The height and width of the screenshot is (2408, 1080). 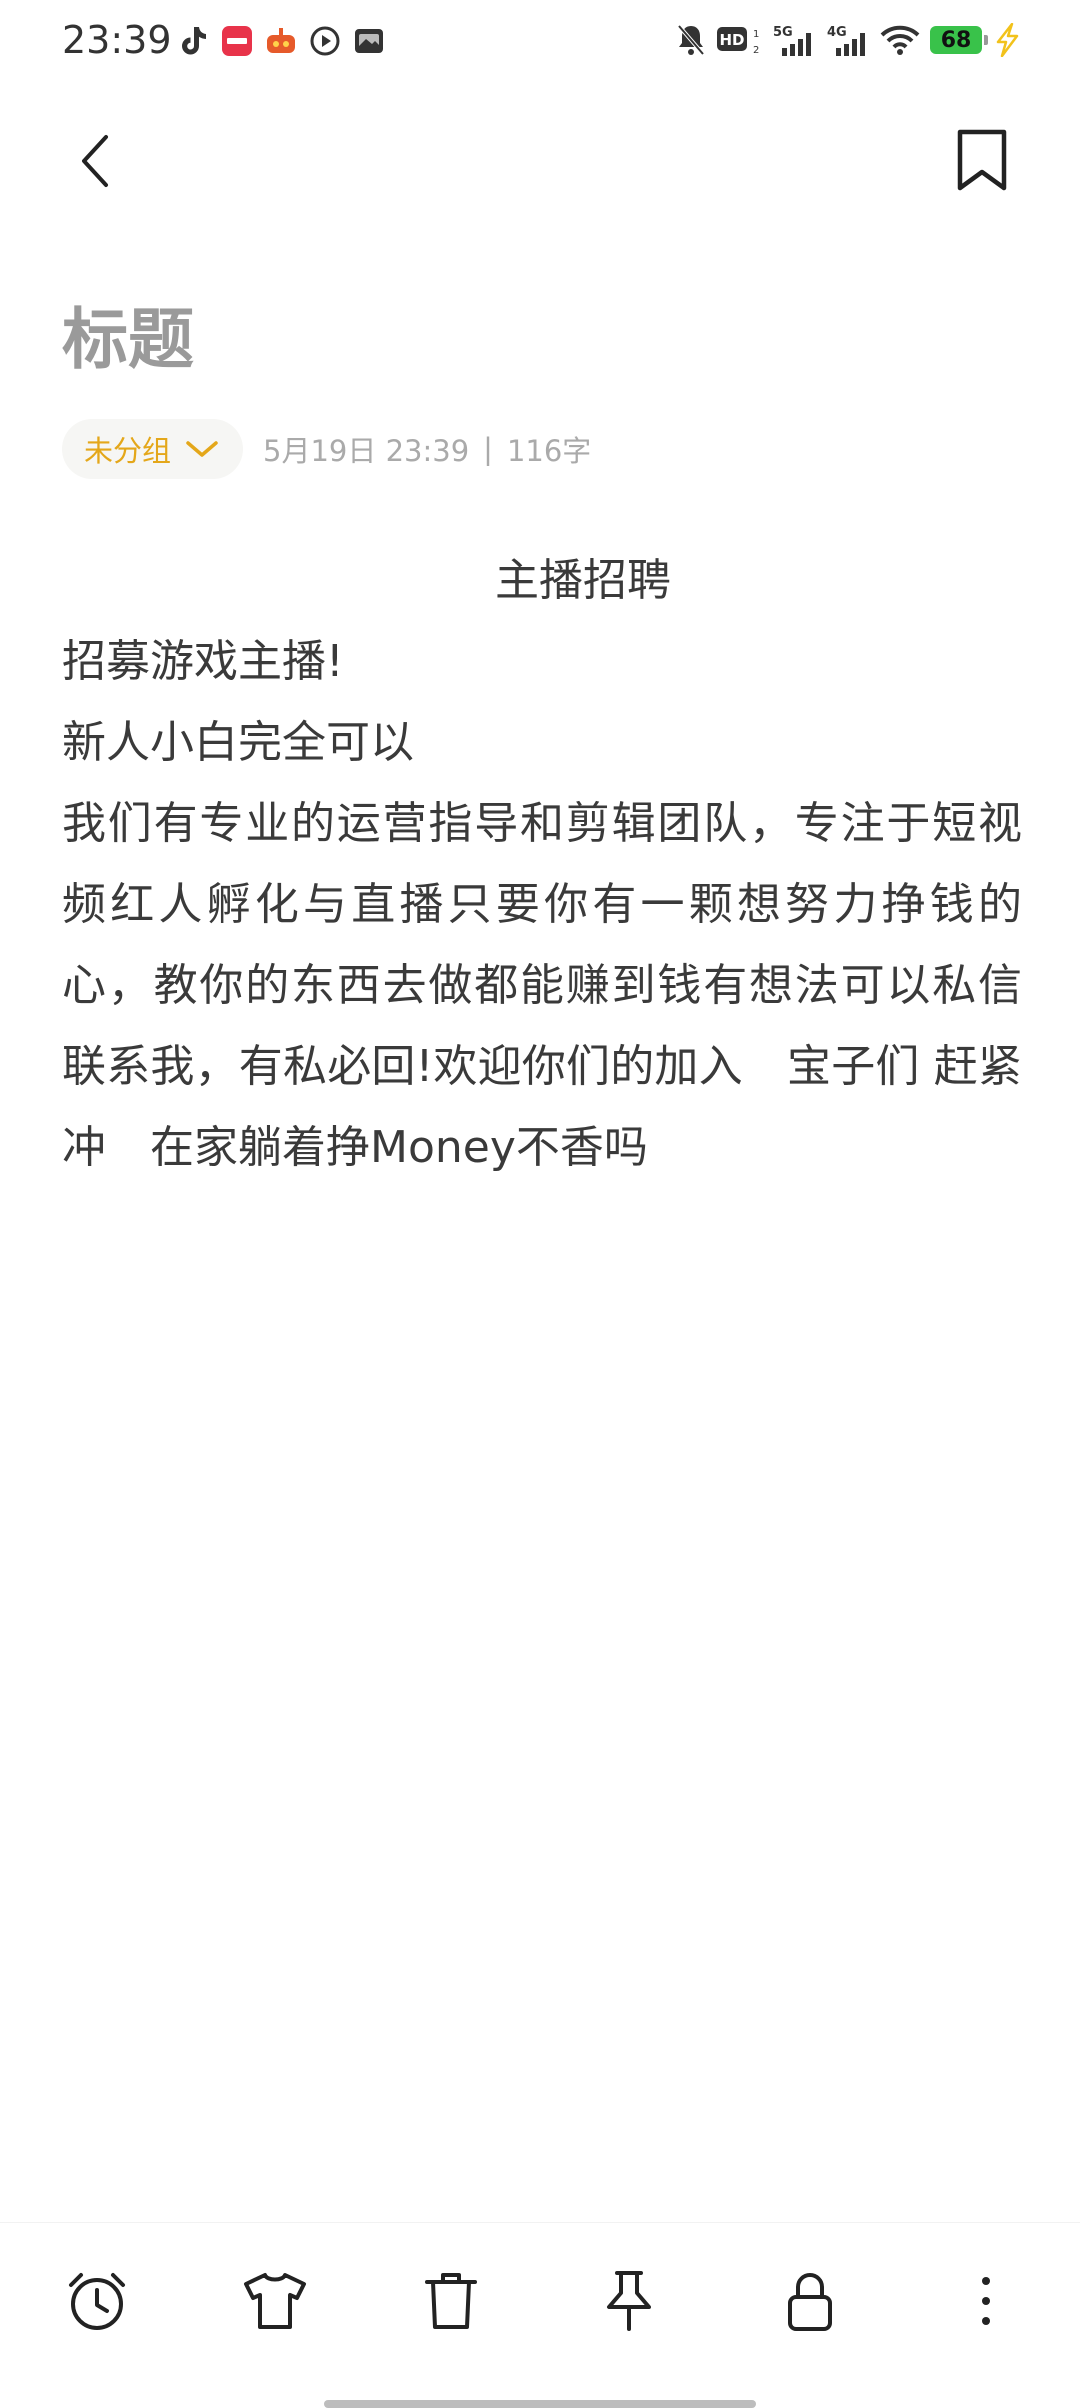 I want to click on more-vertical-icon, so click(x=986, y=2301).